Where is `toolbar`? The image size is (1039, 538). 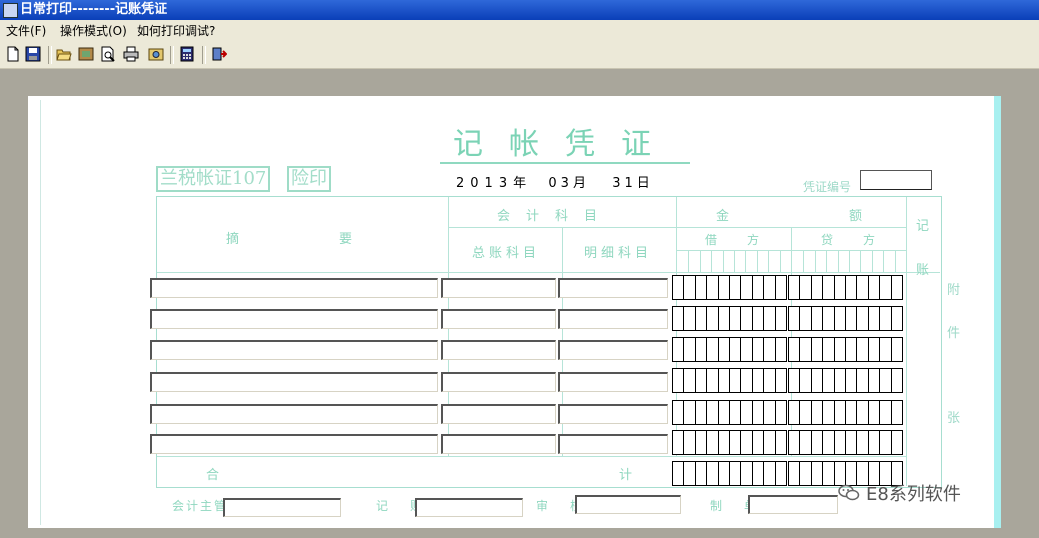 toolbar is located at coordinates (519, 55).